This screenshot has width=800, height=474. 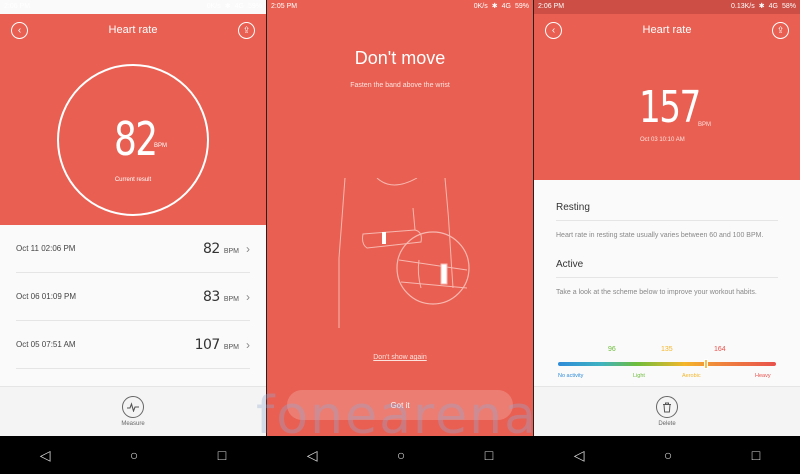 I want to click on detail-bpm-unit: BPM, so click(x=705, y=125).